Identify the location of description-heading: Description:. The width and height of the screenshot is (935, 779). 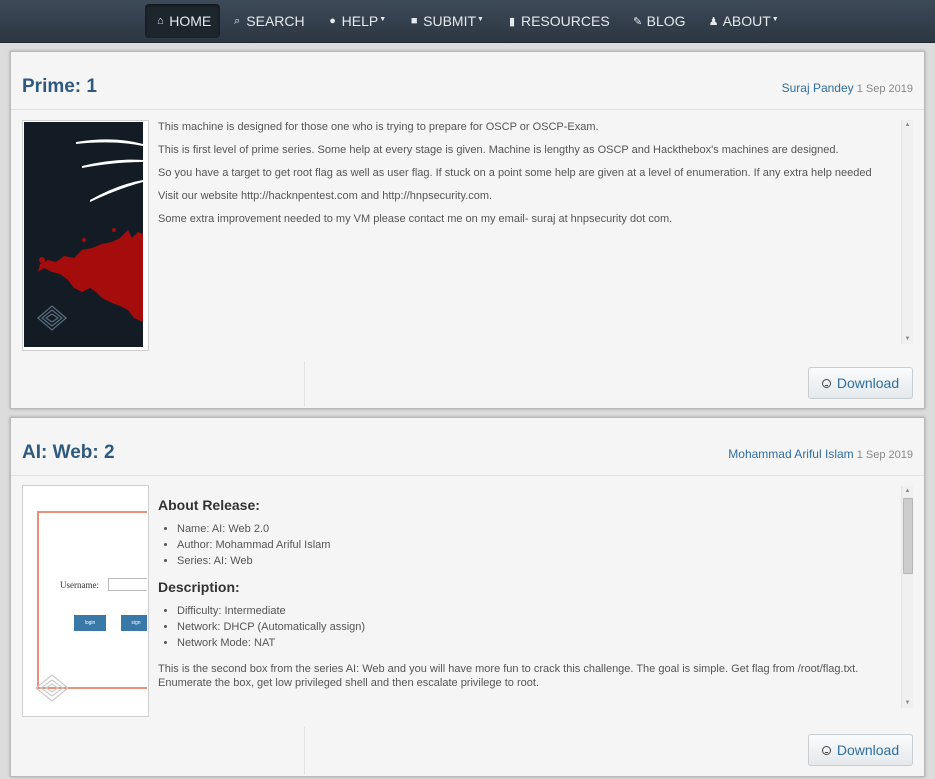
(199, 587).